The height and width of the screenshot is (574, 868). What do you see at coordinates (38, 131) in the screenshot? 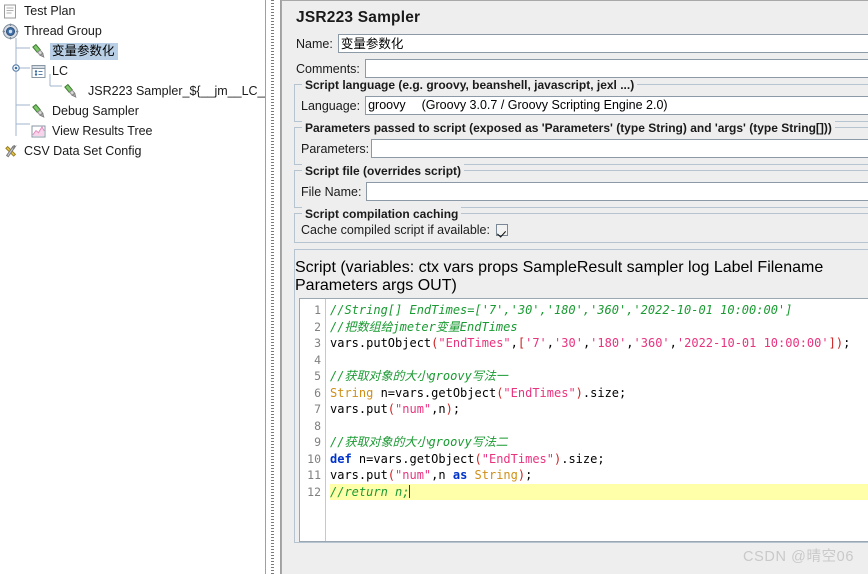
I see `view-results-tree-icon` at bounding box center [38, 131].